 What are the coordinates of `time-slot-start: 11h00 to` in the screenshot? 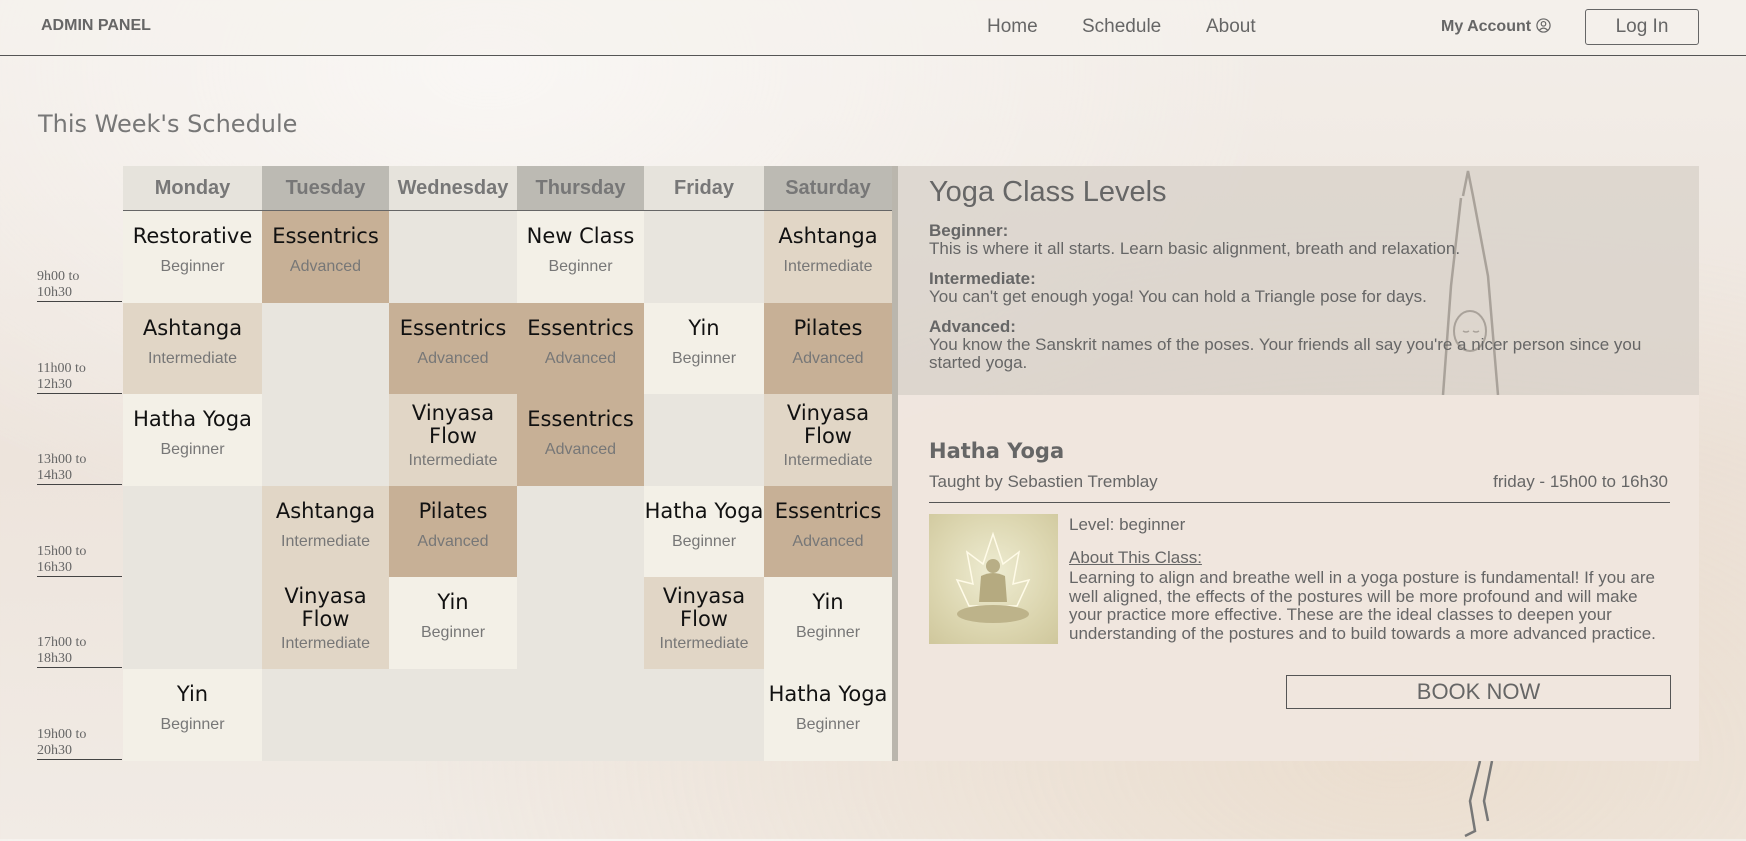 It's located at (61, 368).